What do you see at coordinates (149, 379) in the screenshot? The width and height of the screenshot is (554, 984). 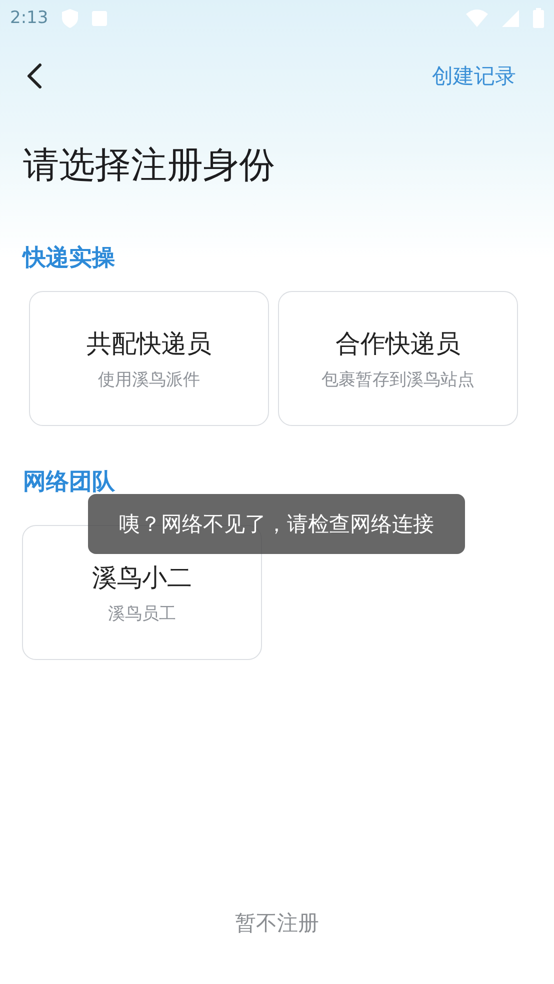 I see `card-subtitle: 使用溪鸟派件` at bounding box center [149, 379].